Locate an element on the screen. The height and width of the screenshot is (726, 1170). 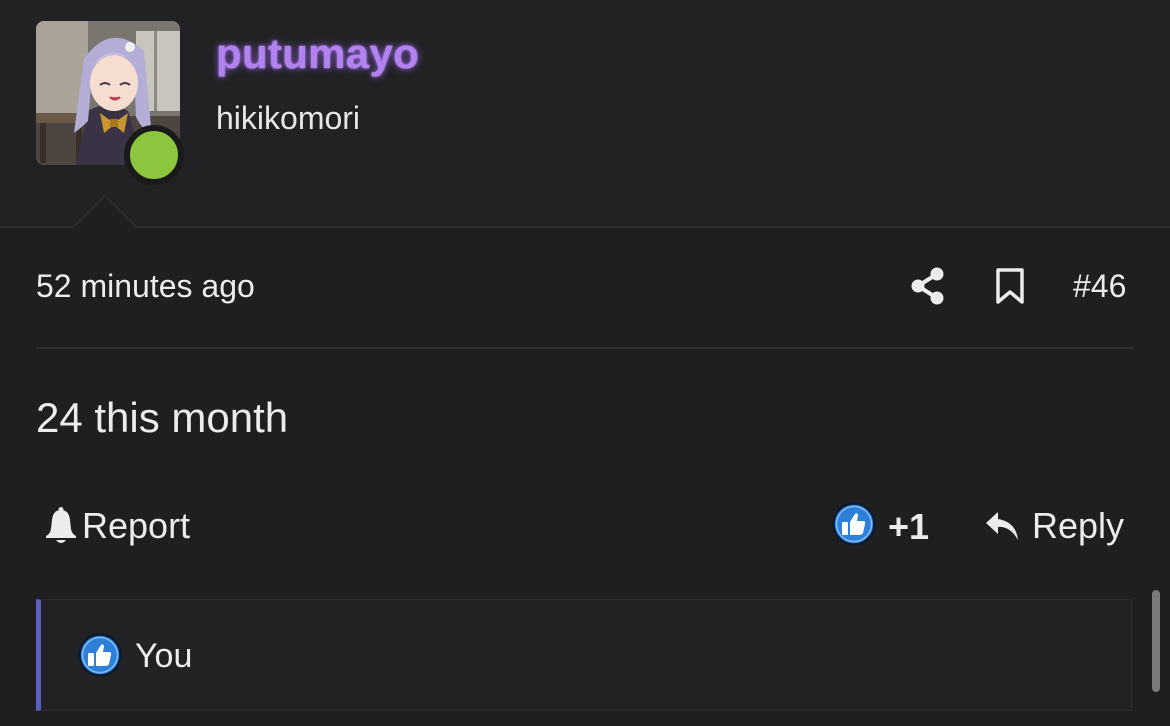
reply-button: Reply is located at coordinates (1054, 526).